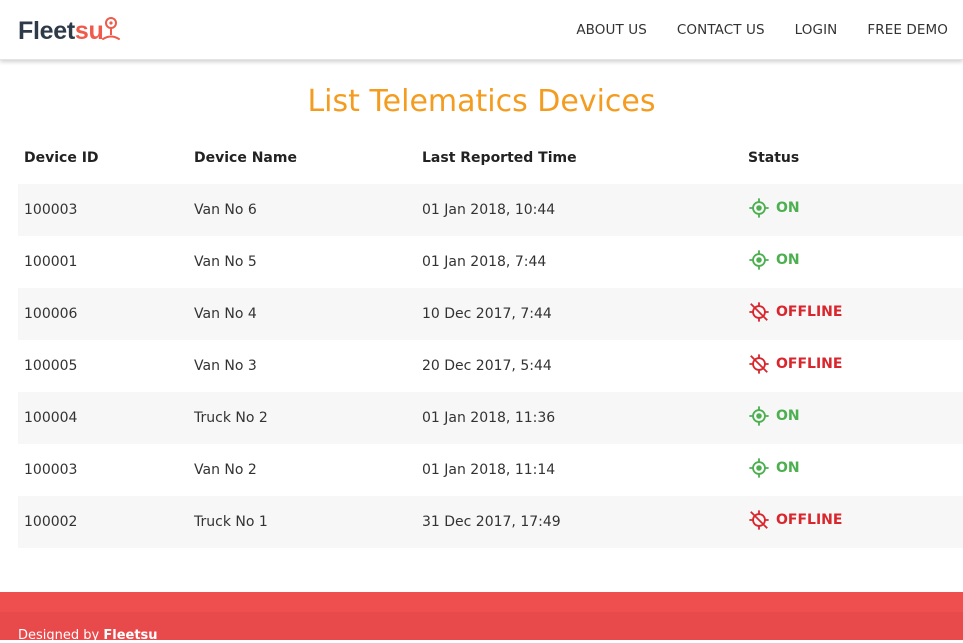 The image size is (963, 643). I want to click on cell-last-reported: 01 Jan 2018, 11:36, so click(489, 418).